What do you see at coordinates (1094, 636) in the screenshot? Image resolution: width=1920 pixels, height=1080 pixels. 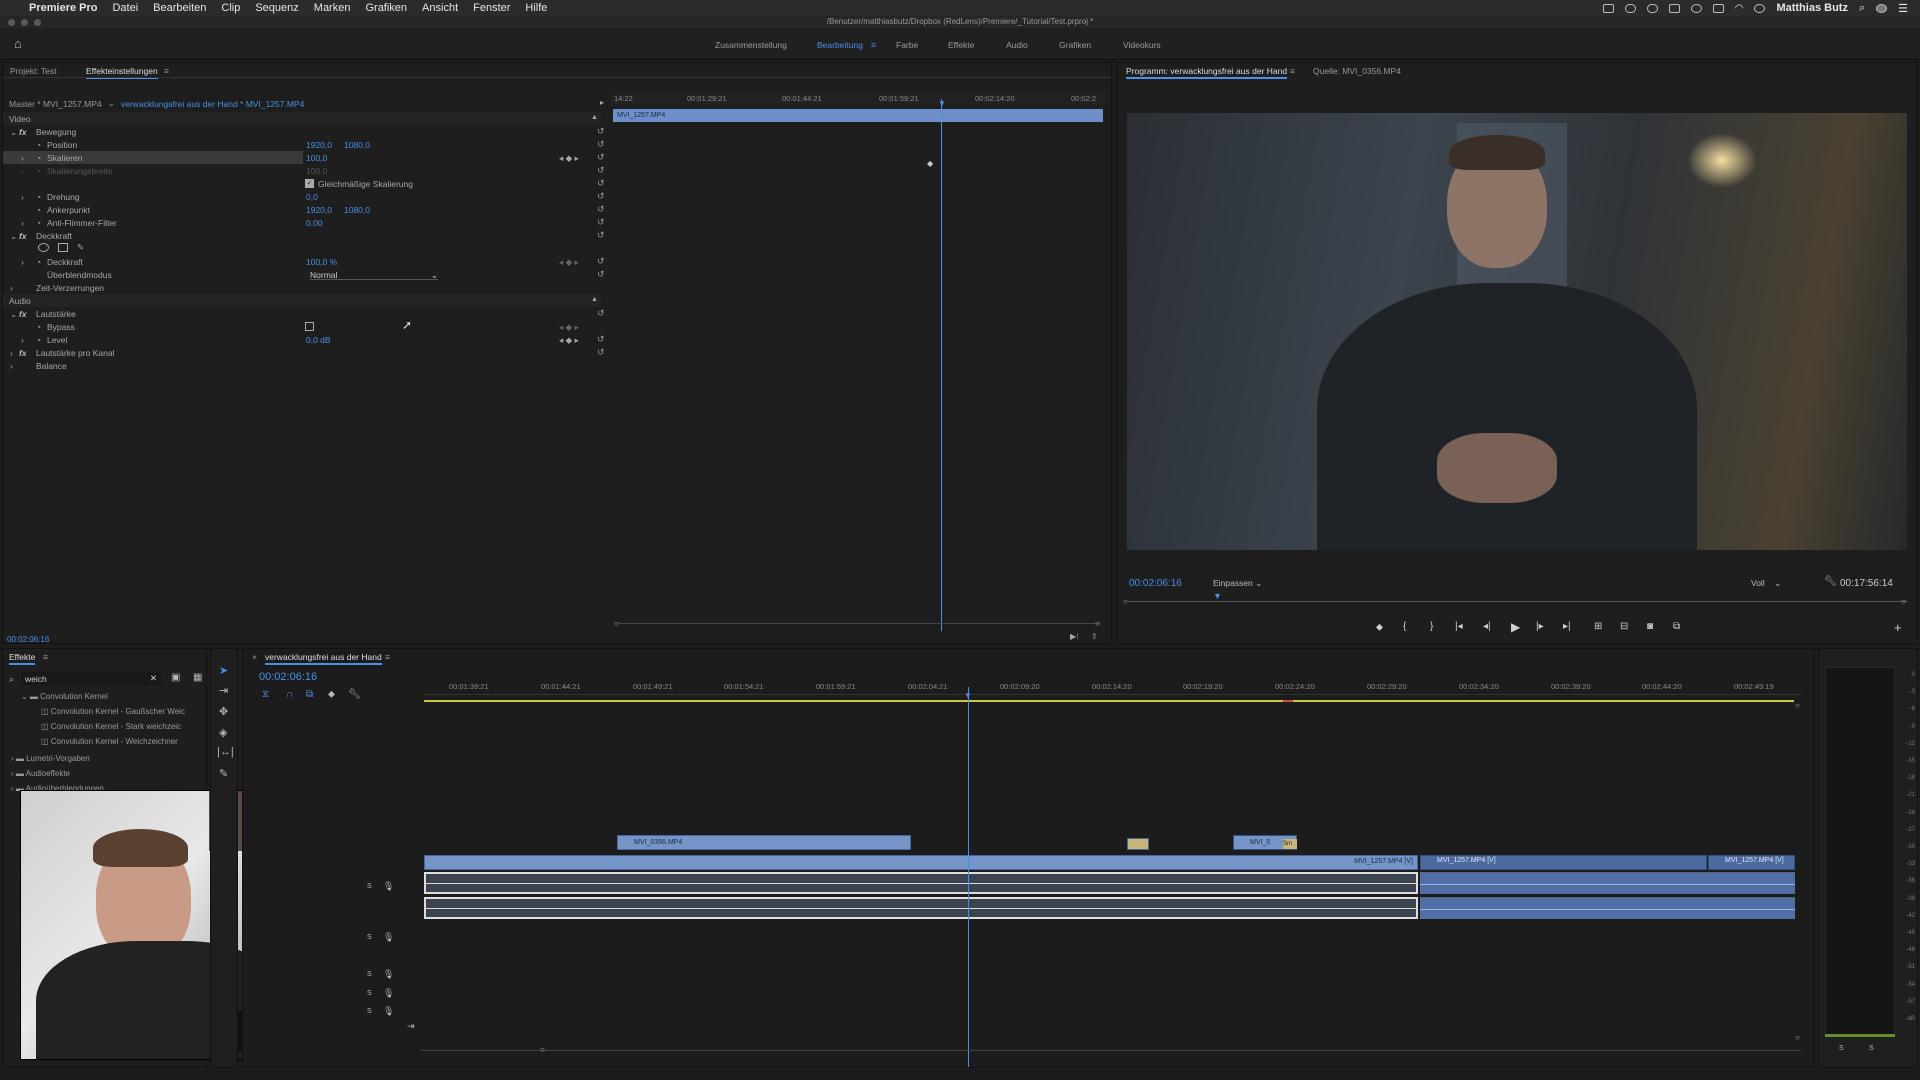 I see `export-icon: ⇪` at bounding box center [1094, 636].